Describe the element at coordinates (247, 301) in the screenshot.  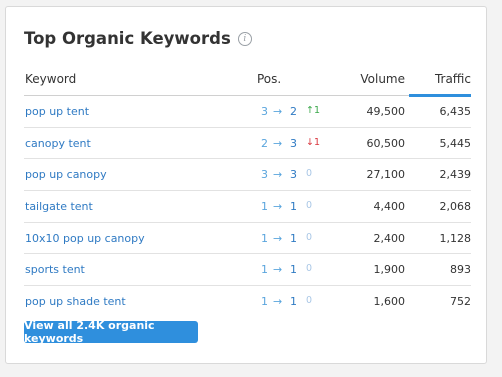
I see `table-row: pop up shade tent 1 → 1 0 1,600 752` at that location.